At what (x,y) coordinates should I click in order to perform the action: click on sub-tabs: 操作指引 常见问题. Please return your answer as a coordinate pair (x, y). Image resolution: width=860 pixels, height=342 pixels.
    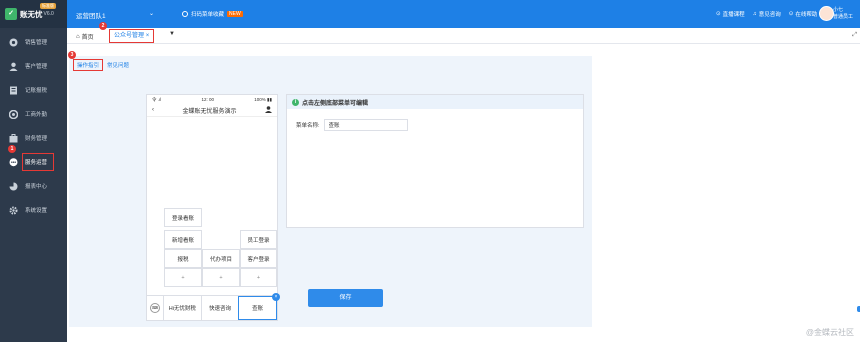
    Looking at the image, I should click on (101, 65).